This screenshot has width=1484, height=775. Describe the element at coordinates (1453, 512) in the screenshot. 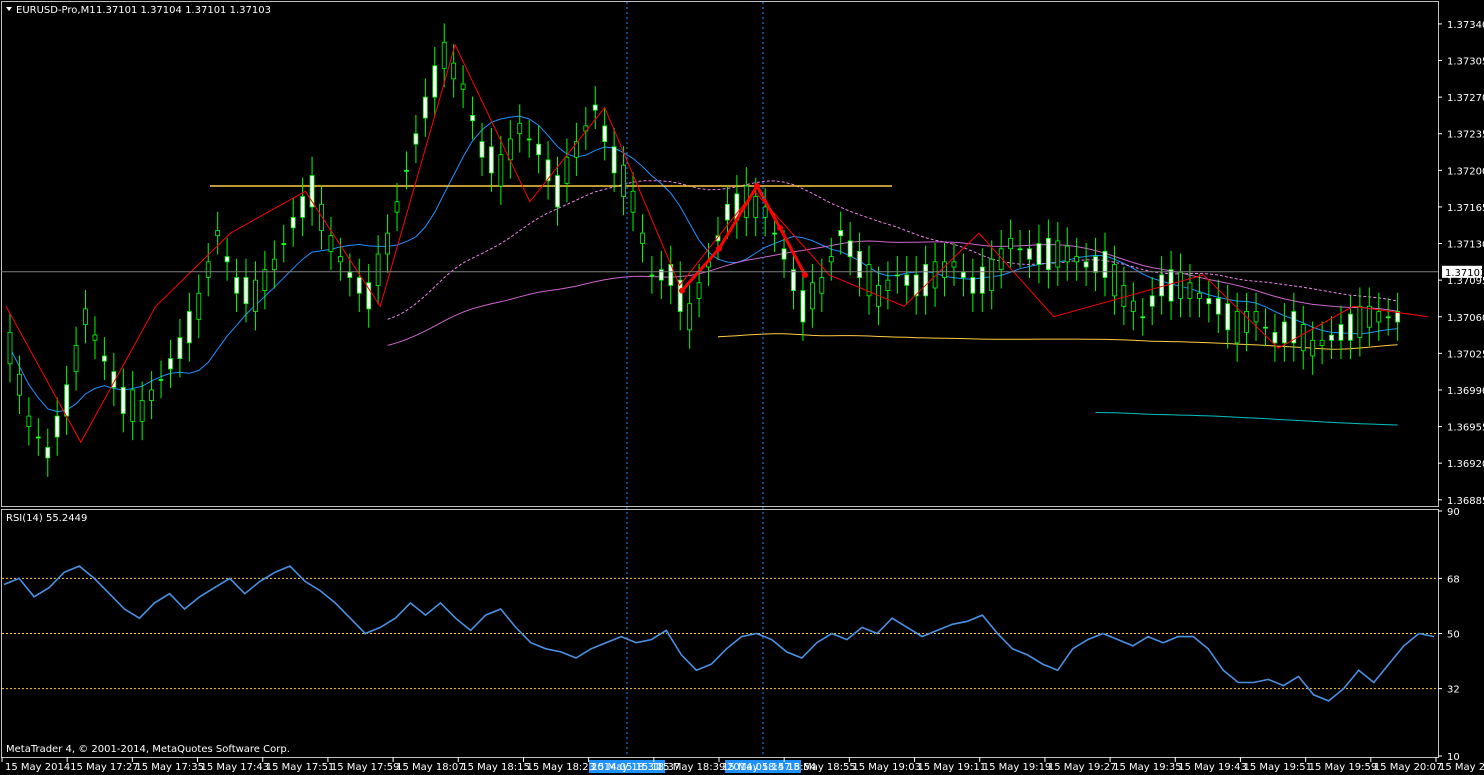

I see `rsi-tick-label: 90` at that location.